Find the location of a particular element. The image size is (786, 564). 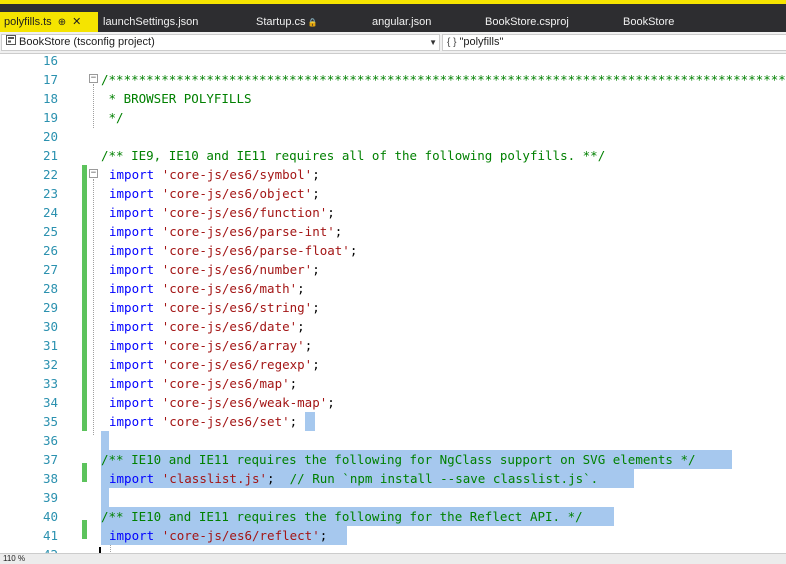

string-literal: 'core-js/es6/string' is located at coordinates (237, 307).